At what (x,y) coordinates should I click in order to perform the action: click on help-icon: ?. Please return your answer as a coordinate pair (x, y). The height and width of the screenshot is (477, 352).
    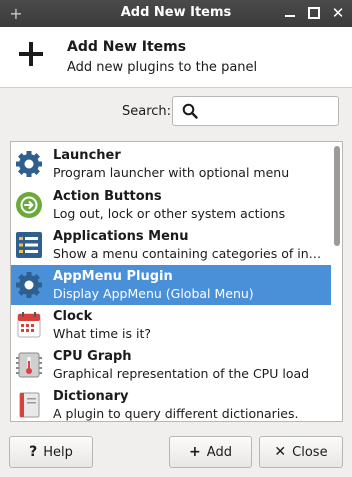
    Looking at the image, I should click on (33, 452).